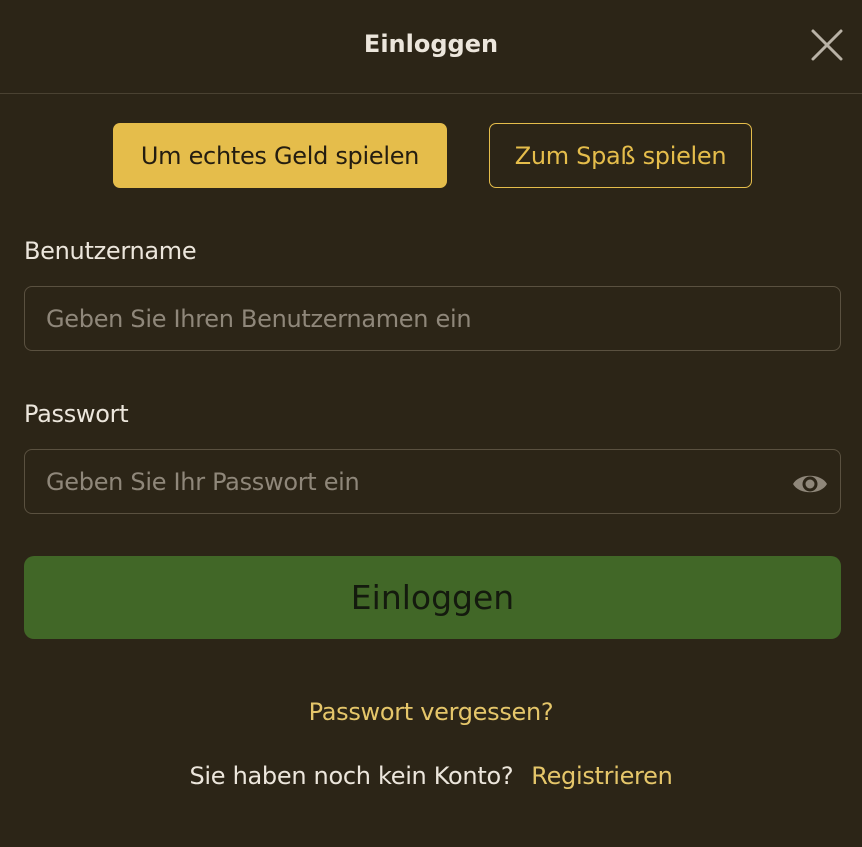  Describe the element at coordinates (432, 597) in the screenshot. I see `login-button: Einloggen` at that location.